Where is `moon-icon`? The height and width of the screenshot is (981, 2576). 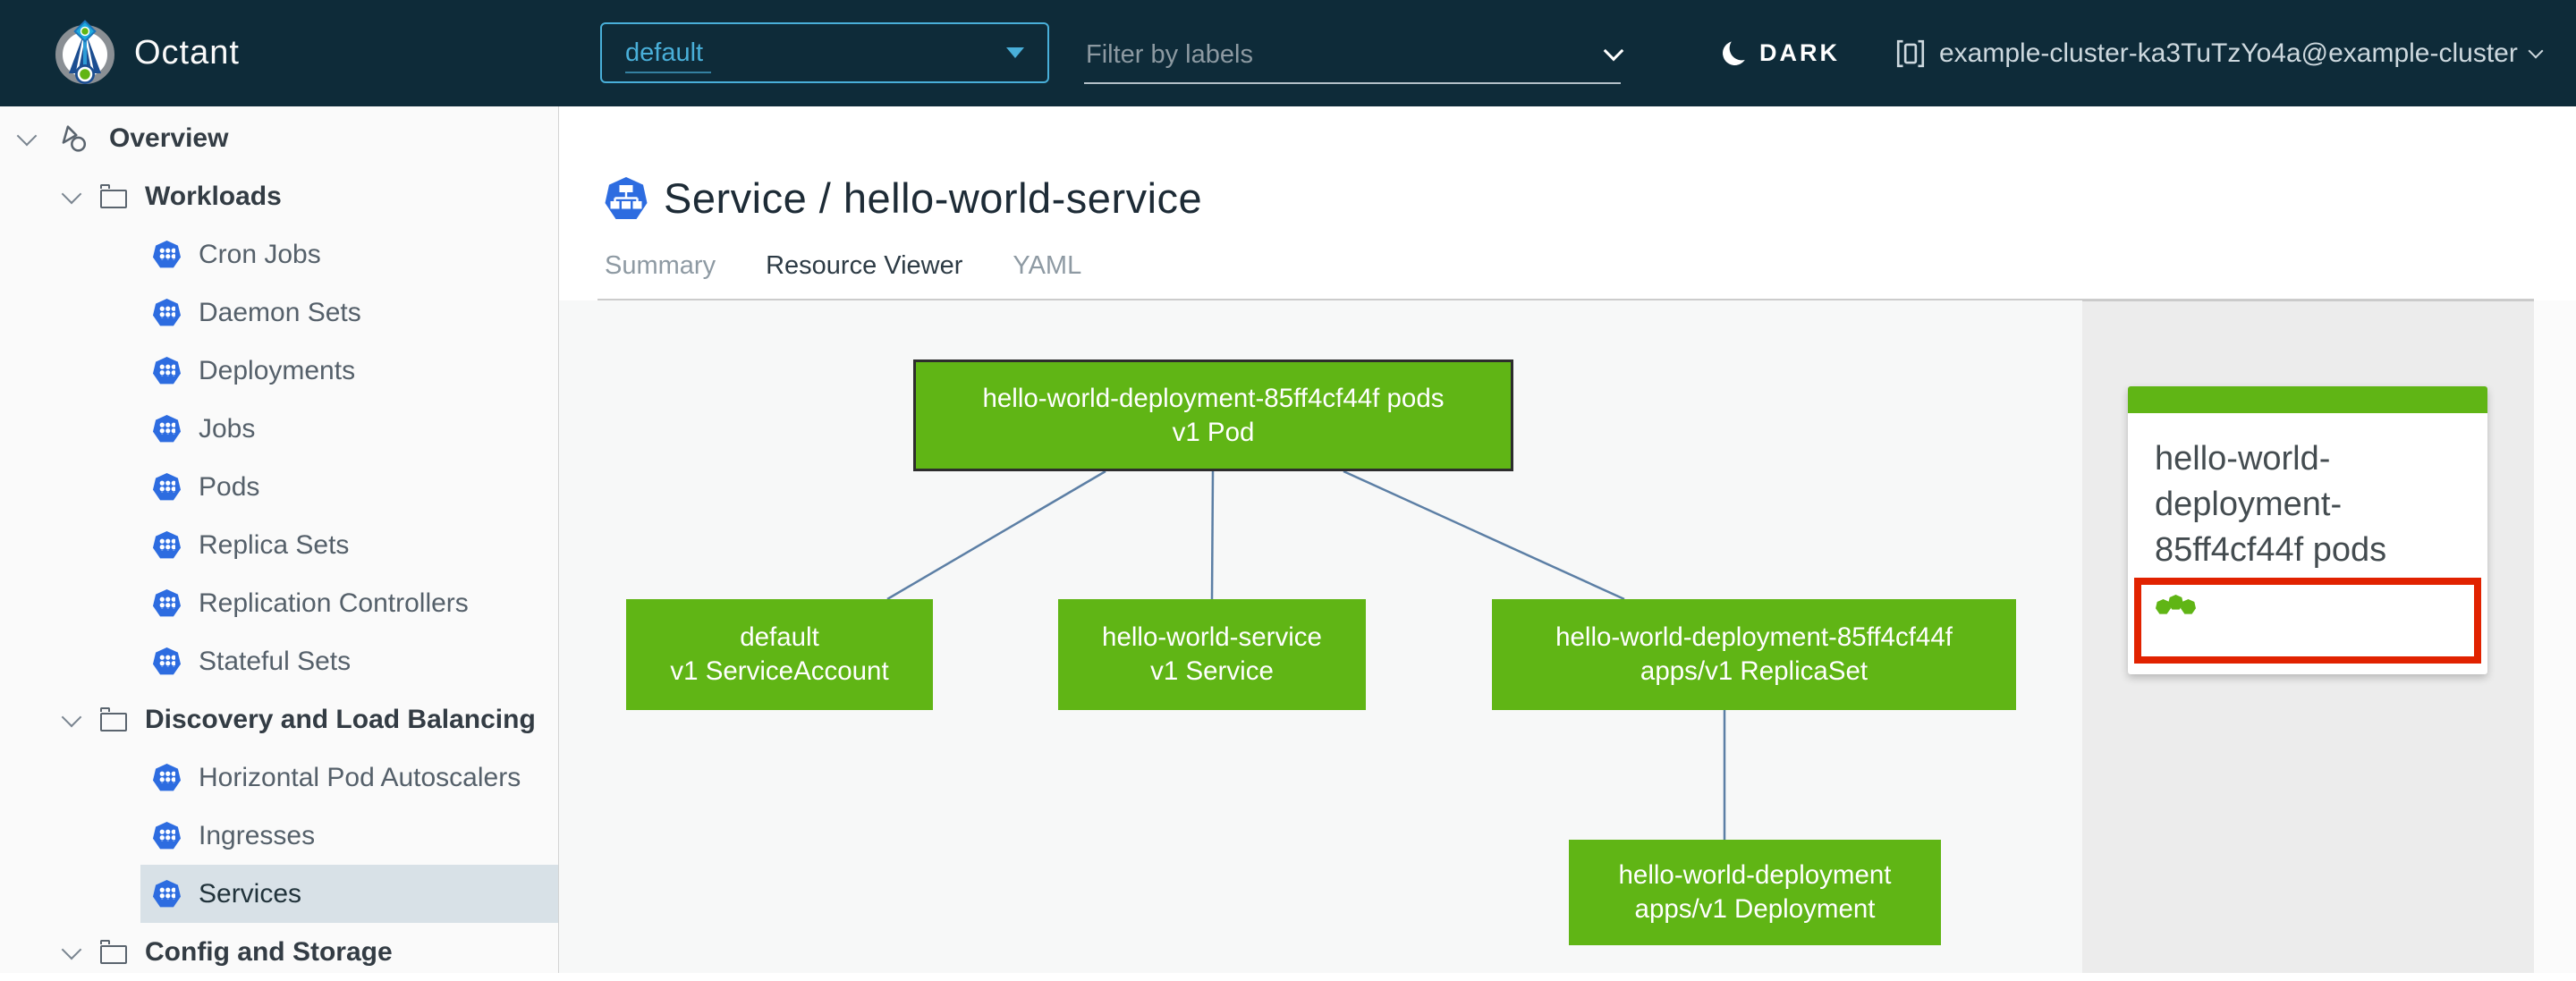
moon-icon is located at coordinates (1734, 53).